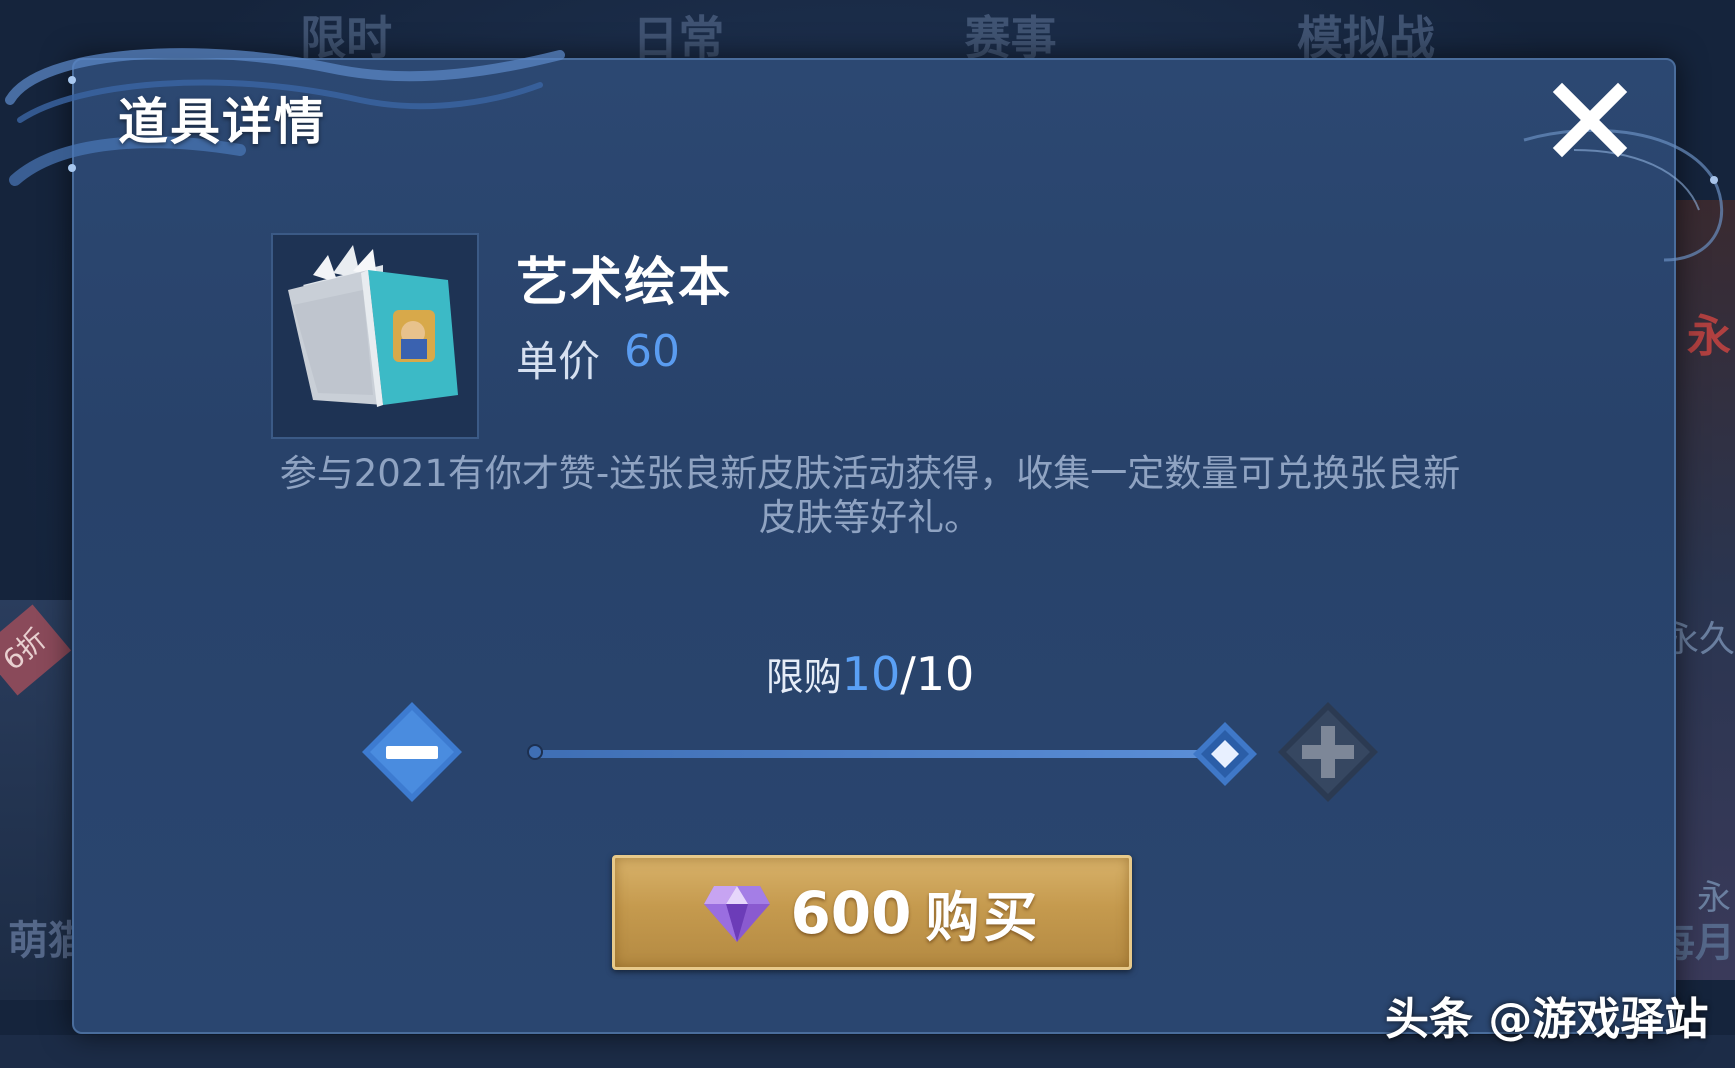 The height and width of the screenshot is (1068, 1735). I want to click on diamond-gem-icon, so click(737, 913).